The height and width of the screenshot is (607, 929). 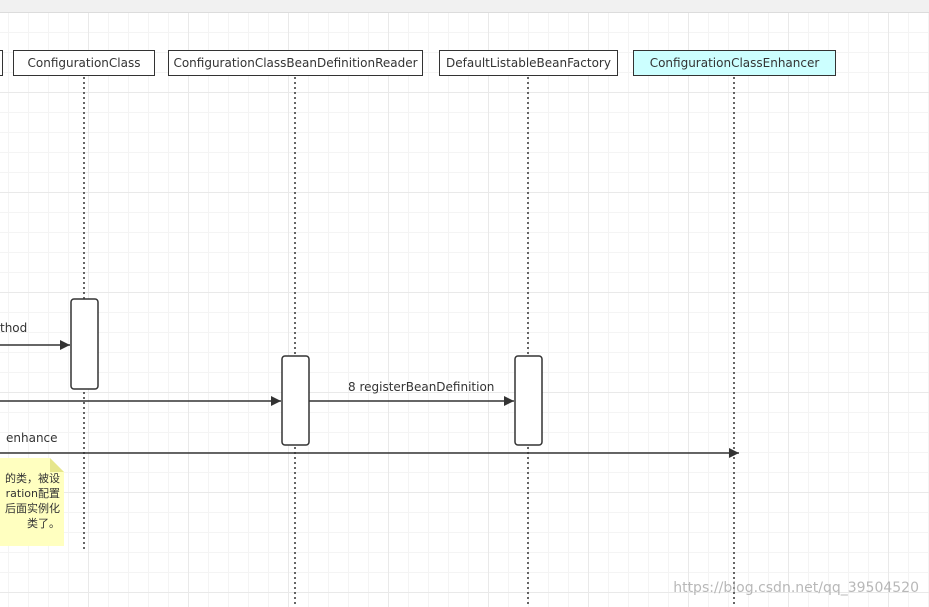 I want to click on note-line: 类了。, so click(x=43, y=523).